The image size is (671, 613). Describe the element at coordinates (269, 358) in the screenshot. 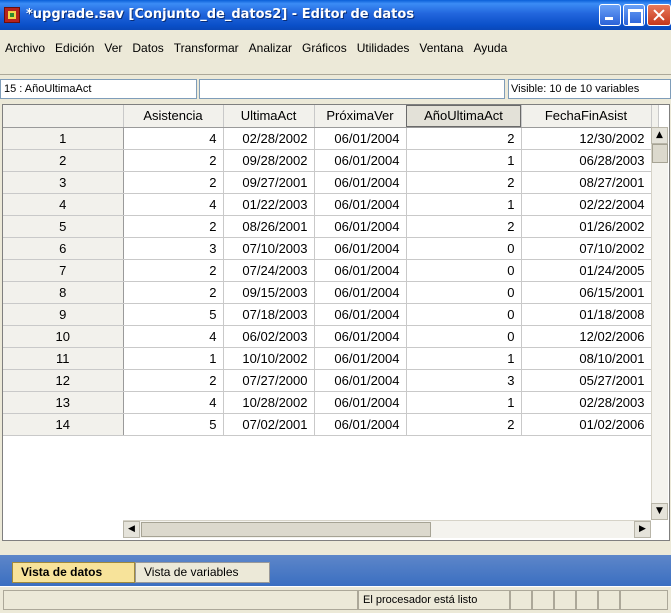

I see `data-cell: 10/10/2002` at that location.